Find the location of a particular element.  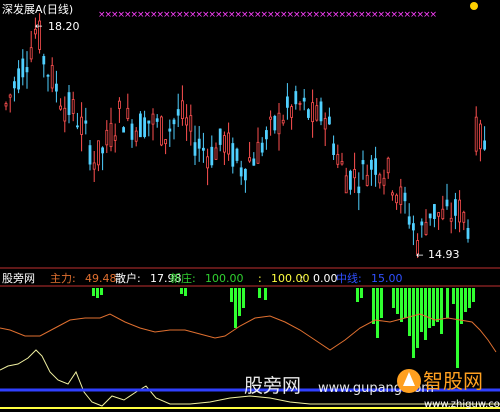

logo-url: www.zhiguw.com is located at coordinates (462, 404).